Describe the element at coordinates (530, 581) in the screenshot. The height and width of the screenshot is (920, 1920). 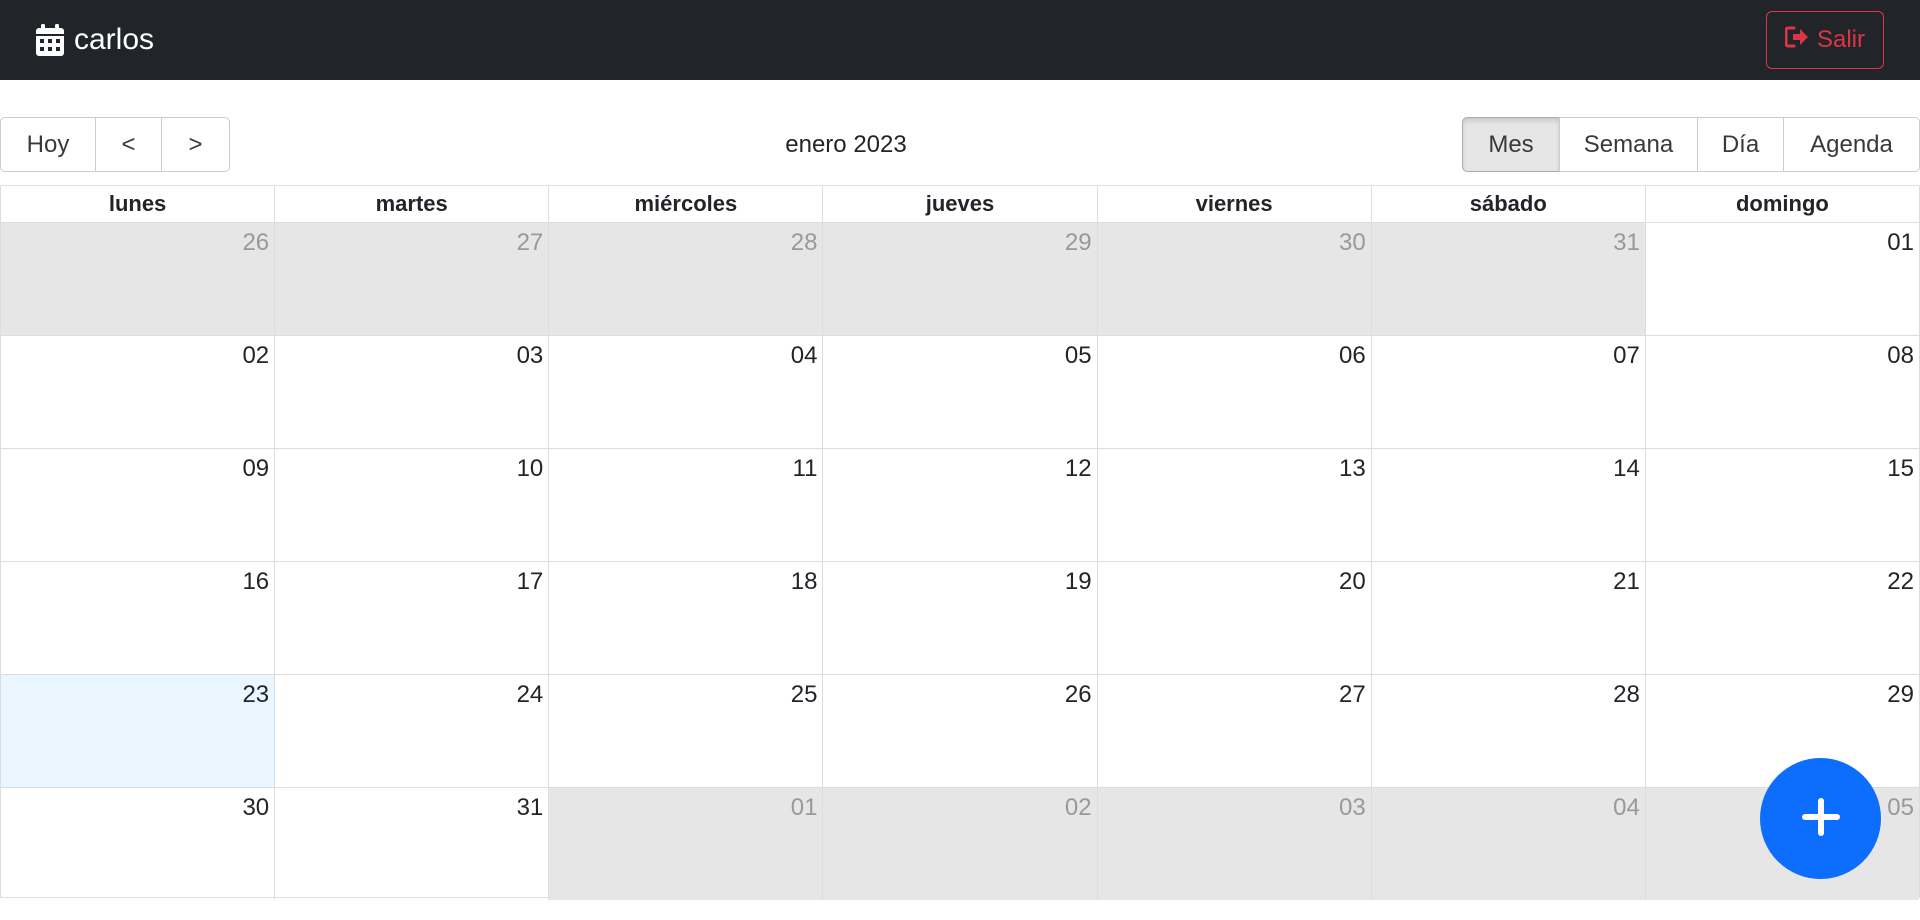
I see `day-number: 17` at that location.